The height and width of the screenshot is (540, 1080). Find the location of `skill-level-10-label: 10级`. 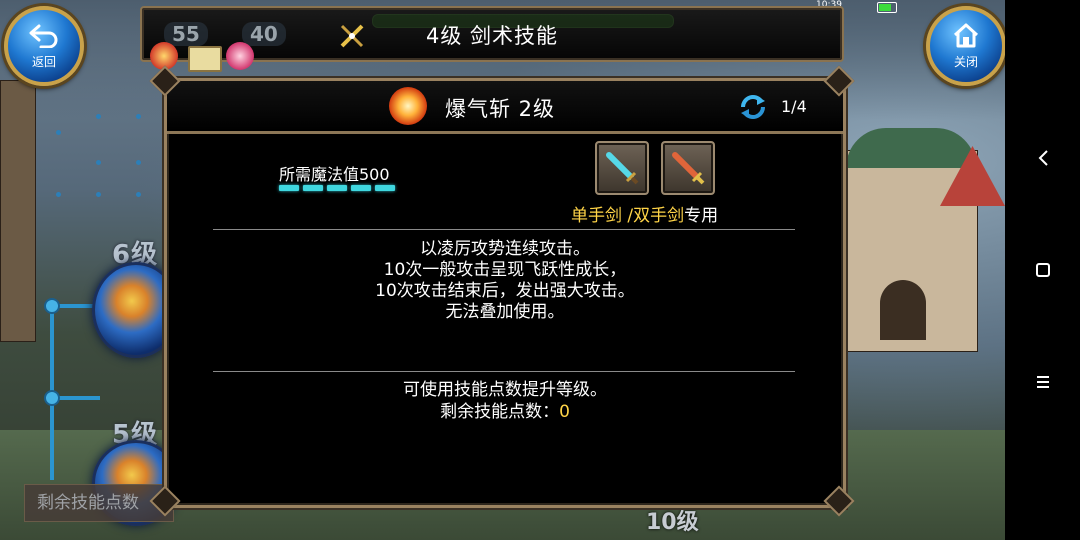

skill-level-10-label: 10级 is located at coordinates (672, 522).